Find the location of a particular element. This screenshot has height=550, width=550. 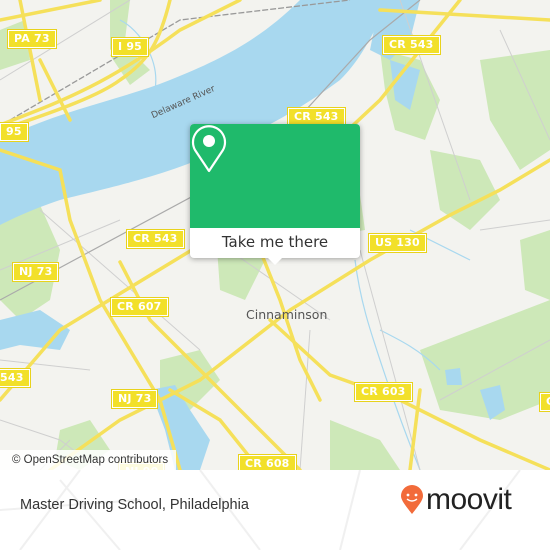

place-label-cinnaminson: Cinnaminson is located at coordinates (287, 314).